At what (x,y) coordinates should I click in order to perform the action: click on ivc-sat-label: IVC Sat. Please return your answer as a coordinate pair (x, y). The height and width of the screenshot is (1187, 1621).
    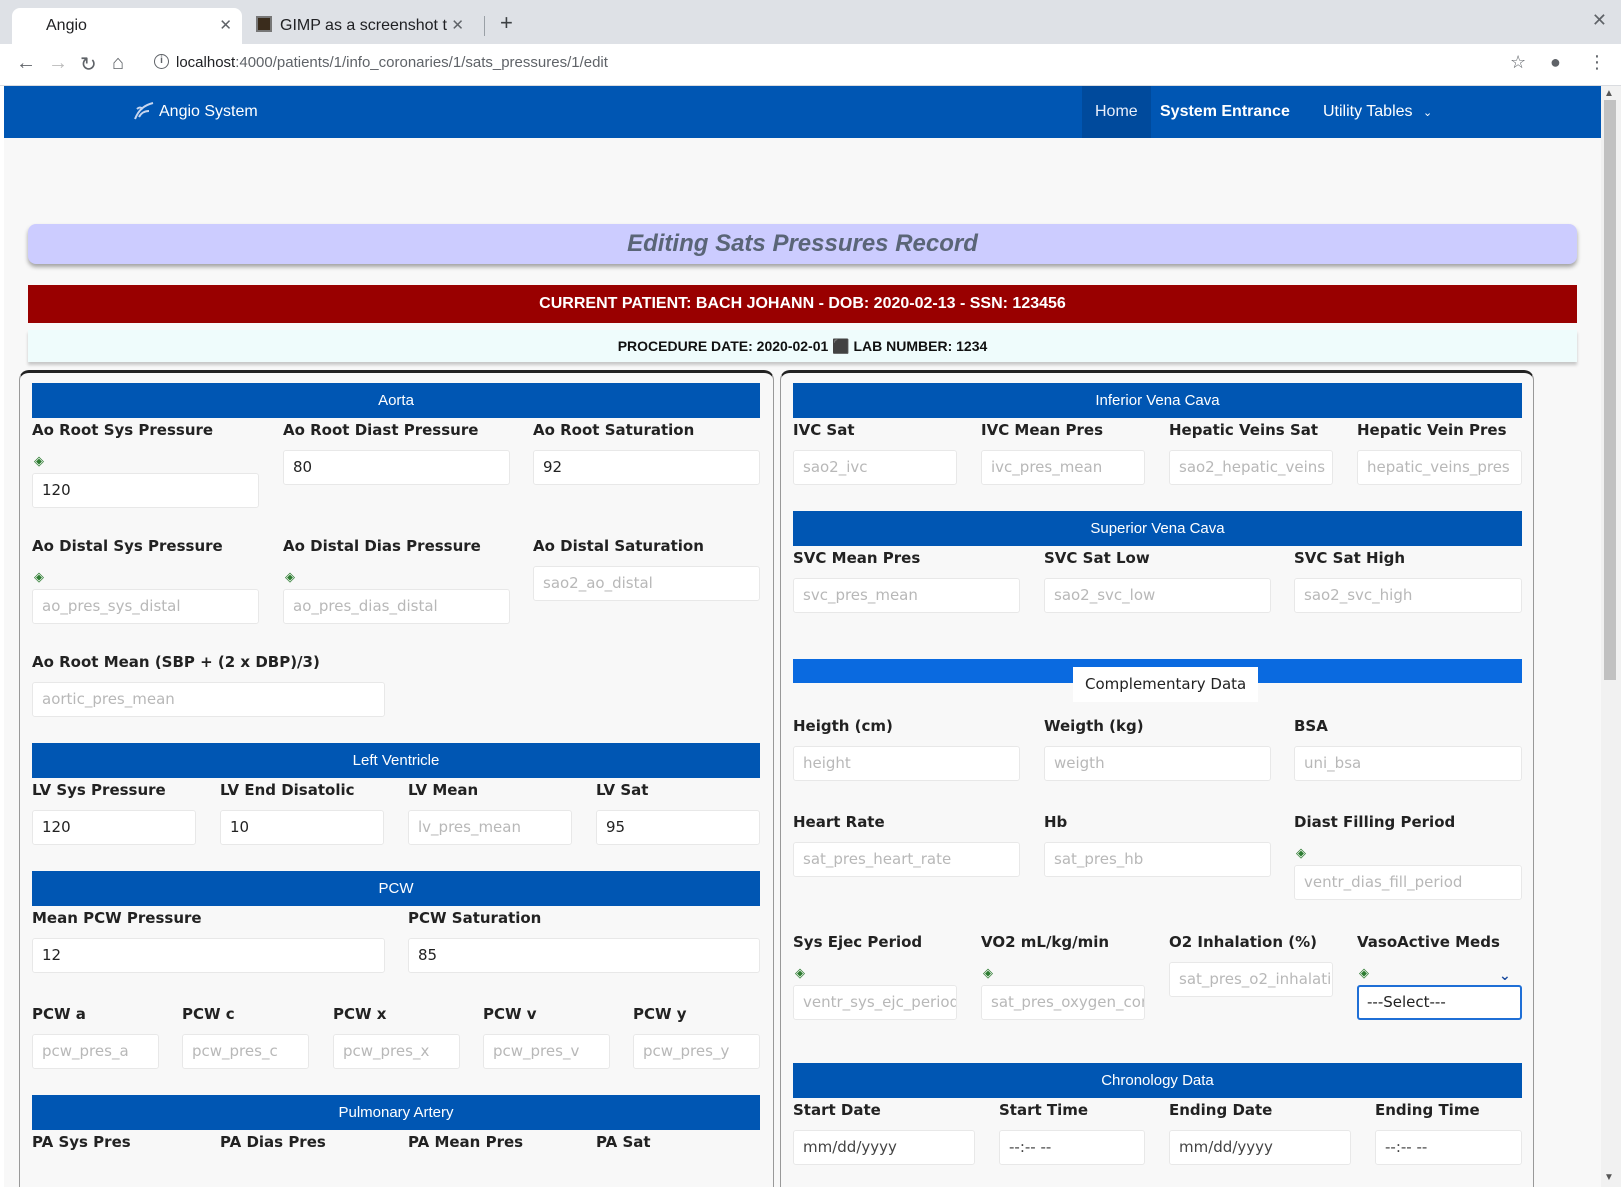
    Looking at the image, I should click on (824, 430).